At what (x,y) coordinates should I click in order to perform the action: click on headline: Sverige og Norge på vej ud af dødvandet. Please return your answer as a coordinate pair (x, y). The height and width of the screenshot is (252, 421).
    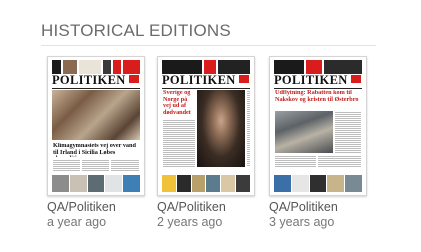
    Looking at the image, I should click on (177, 103).